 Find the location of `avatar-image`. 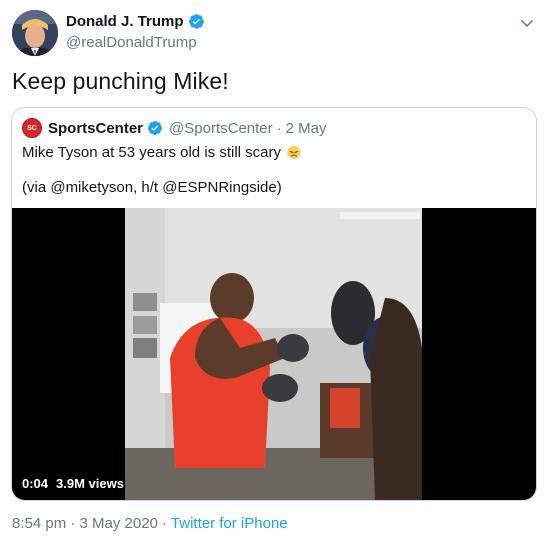

avatar-image is located at coordinates (35, 33).